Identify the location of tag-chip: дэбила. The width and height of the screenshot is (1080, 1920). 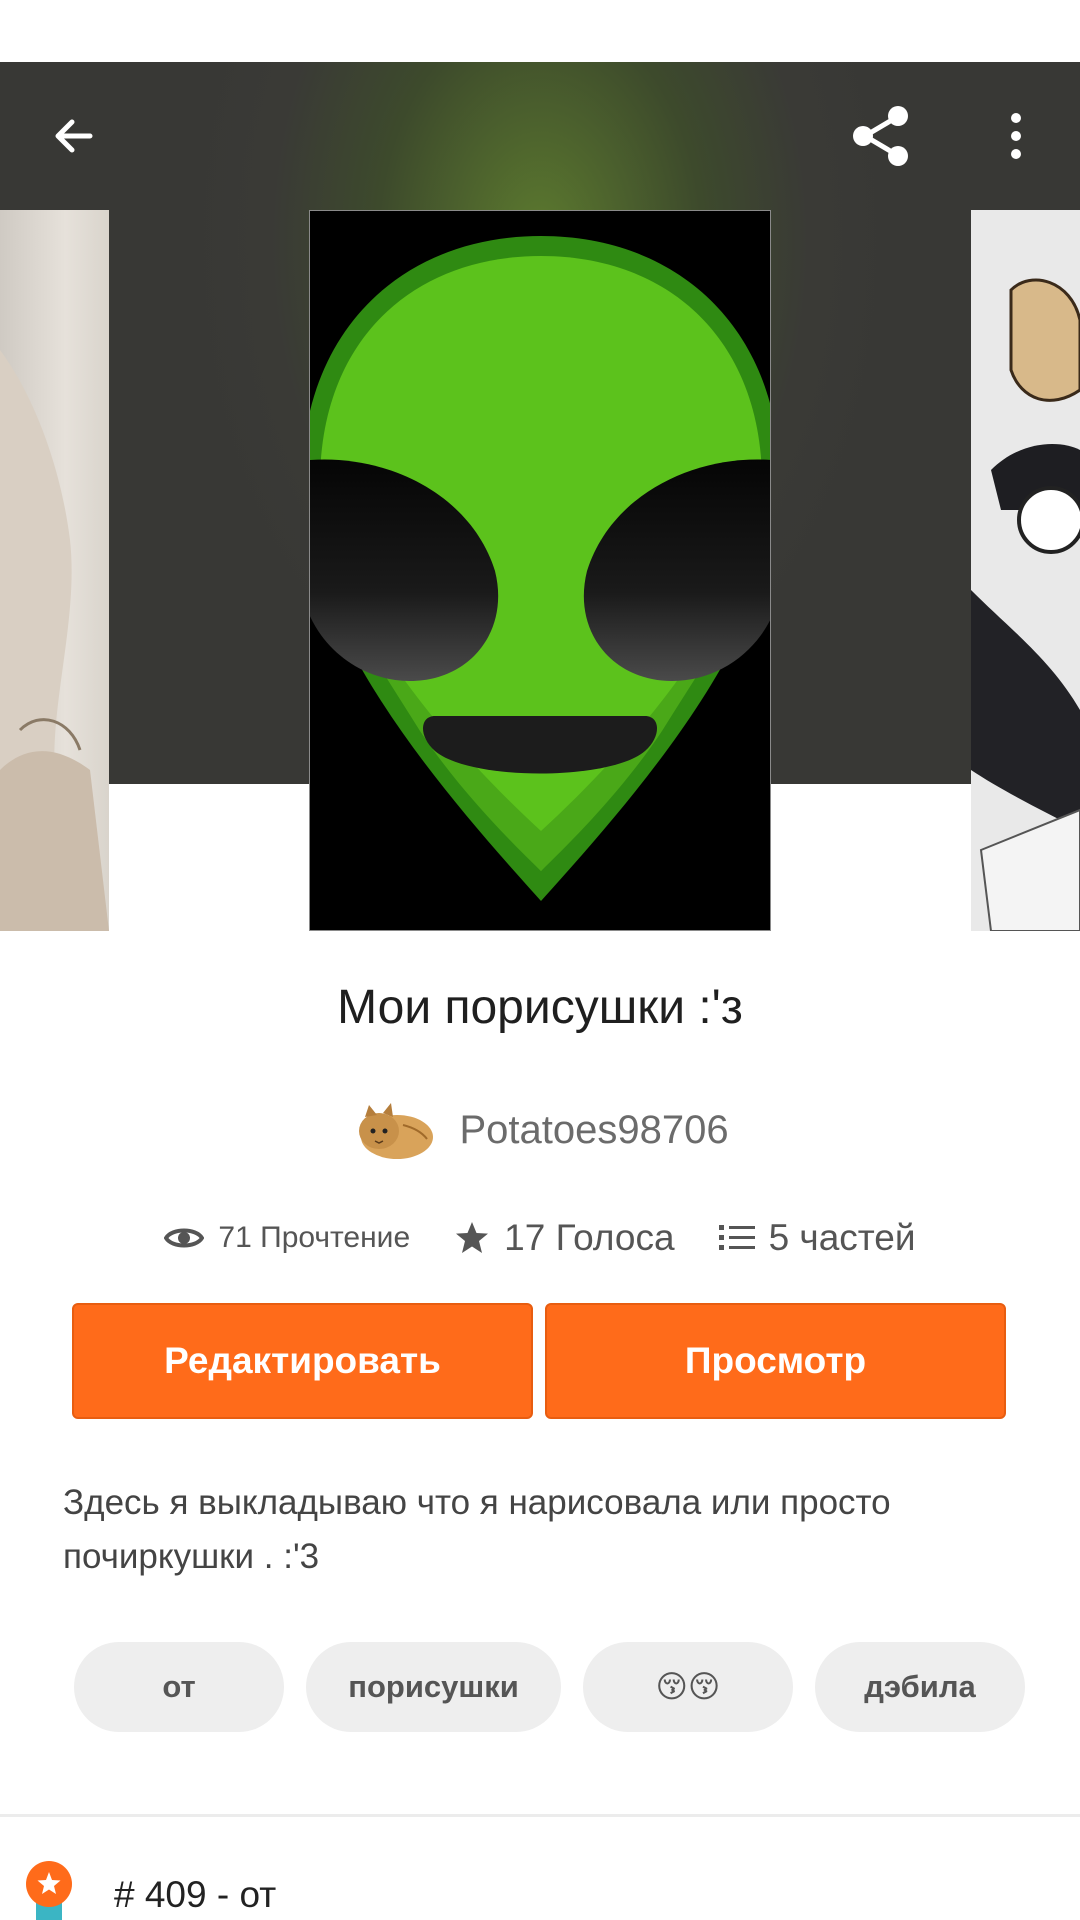
(920, 1687).